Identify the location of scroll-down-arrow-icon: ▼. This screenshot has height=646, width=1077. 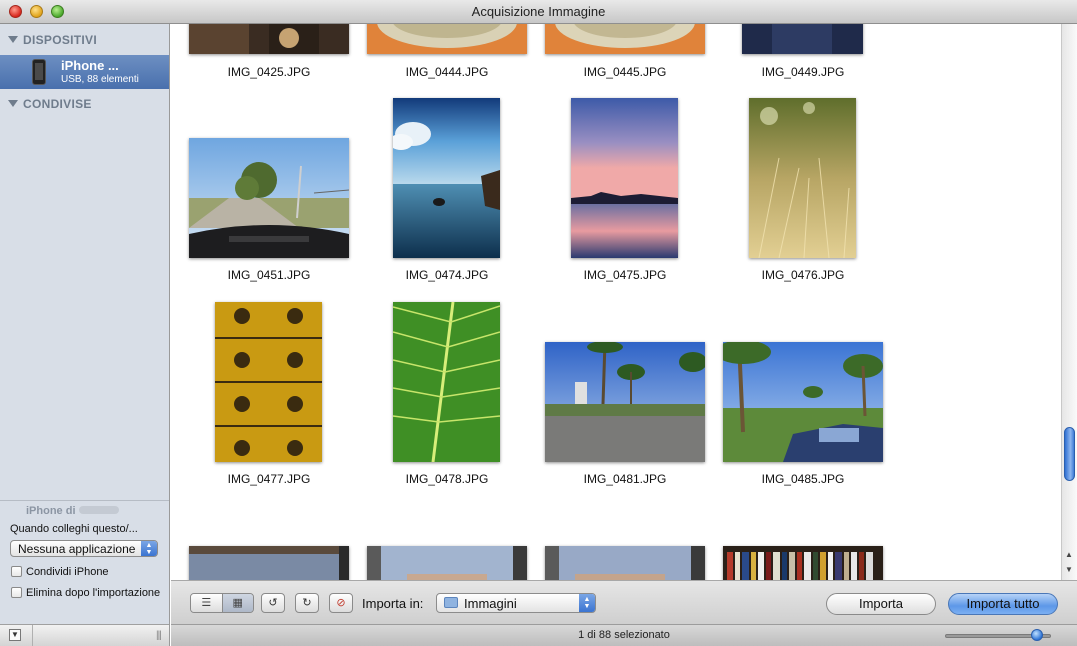
(1069, 569).